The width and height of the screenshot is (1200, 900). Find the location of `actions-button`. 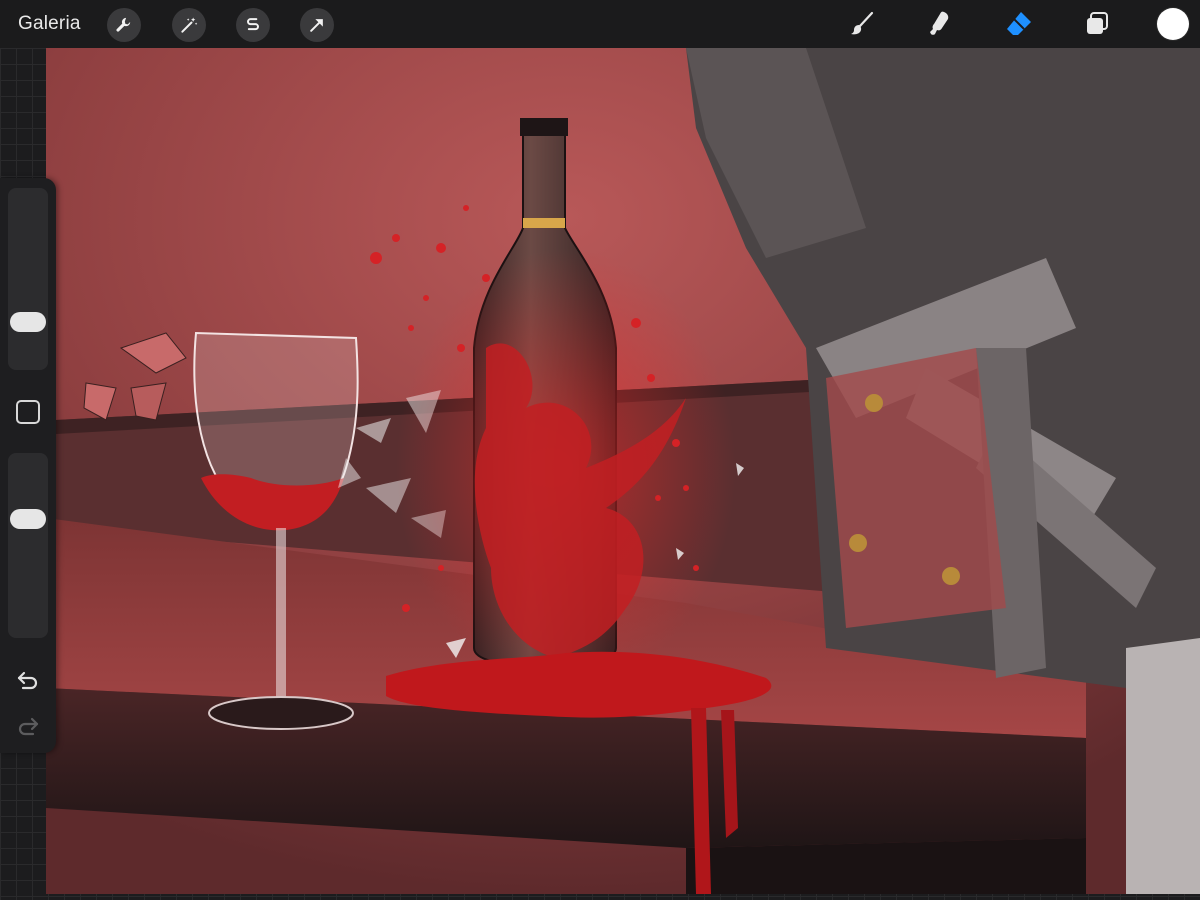

actions-button is located at coordinates (124, 25).